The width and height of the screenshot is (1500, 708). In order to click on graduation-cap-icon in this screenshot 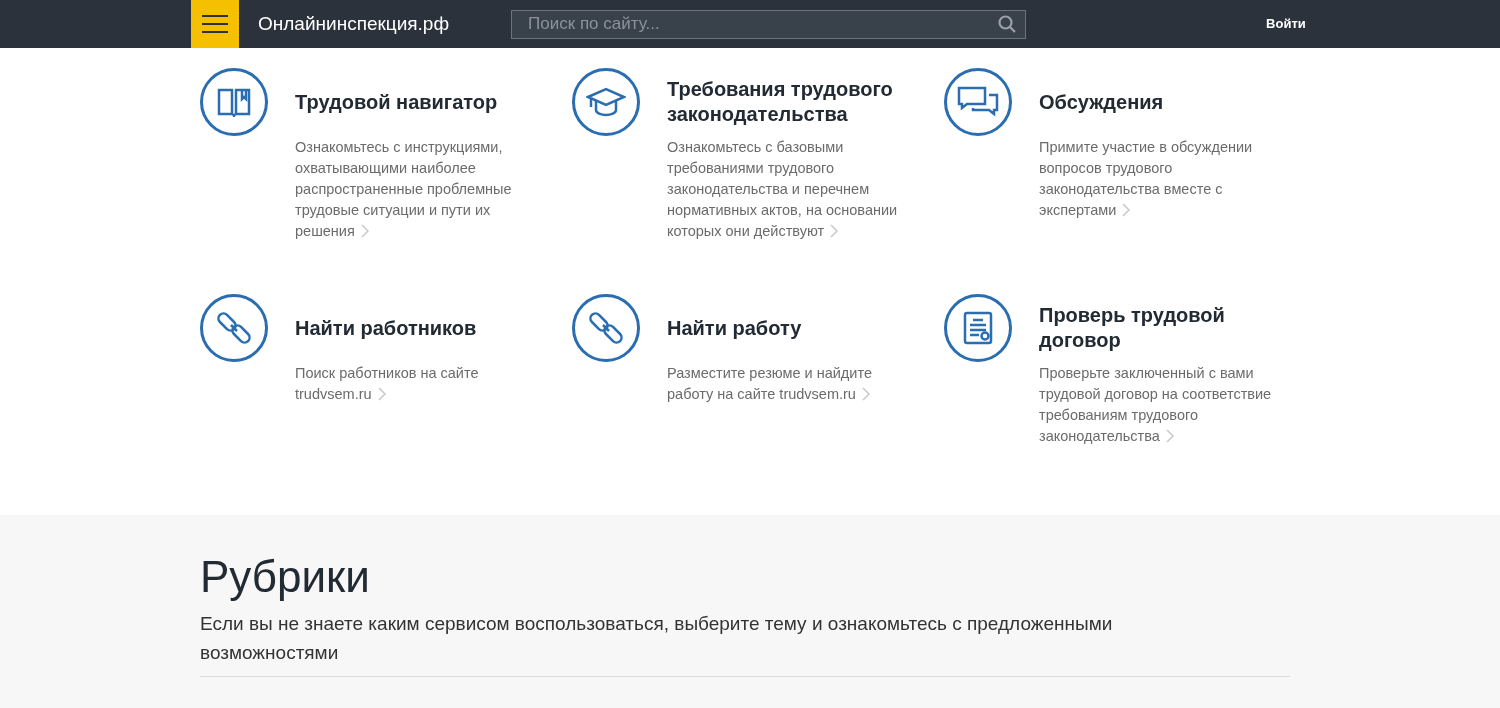, I will do `click(606, 102)`.